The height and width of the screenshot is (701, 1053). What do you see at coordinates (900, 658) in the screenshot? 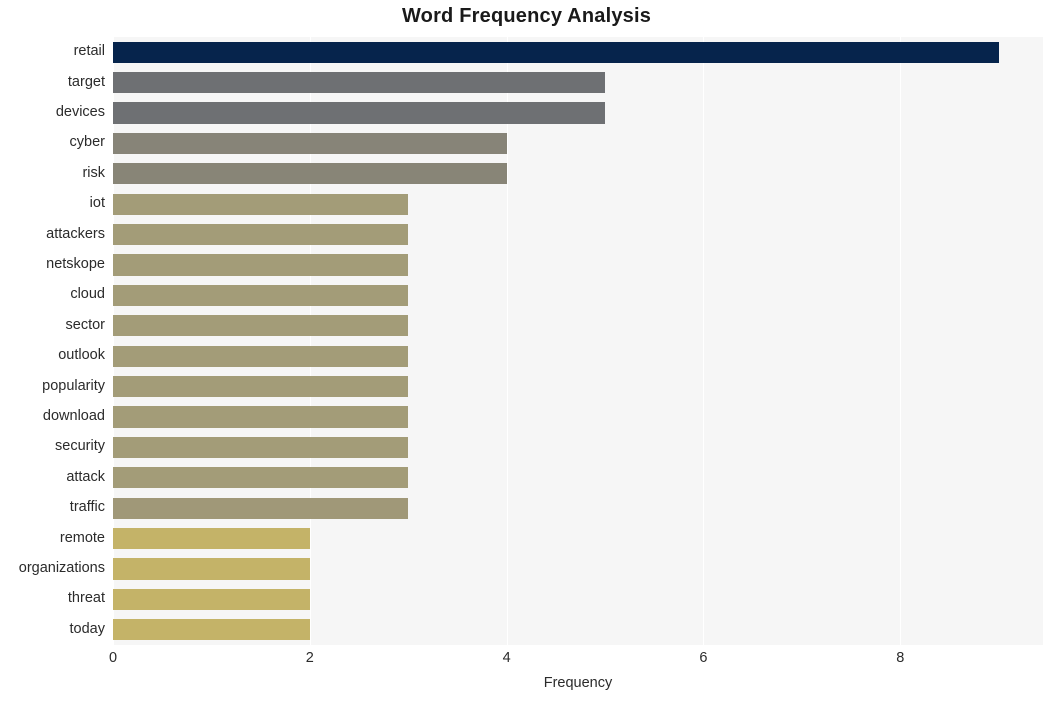
I see `x-tick-label-8: 8` at bounding box center [900, 658].